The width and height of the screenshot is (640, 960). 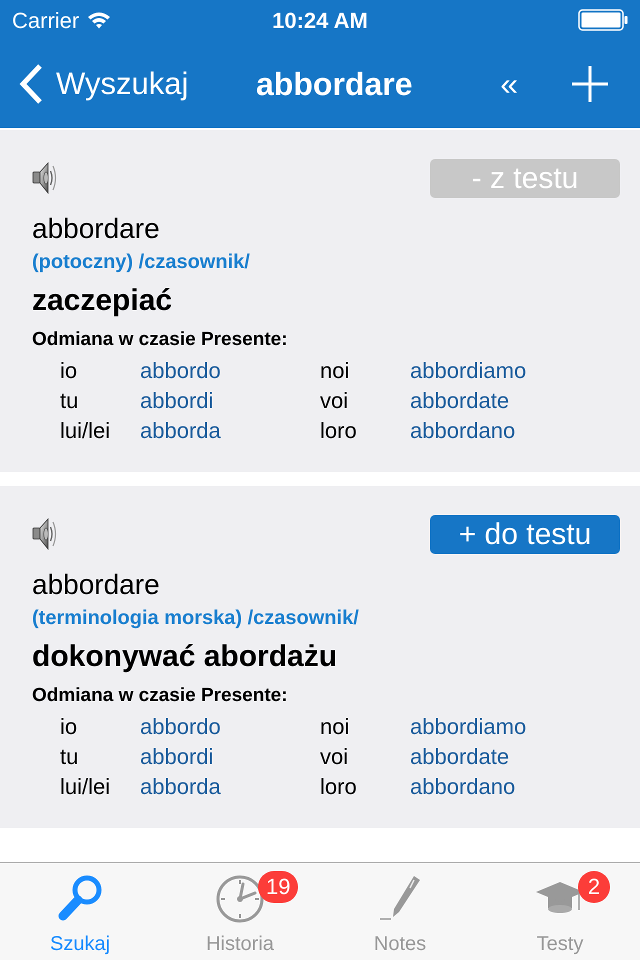 What do you see at coordinates (141, 262) in the screenshot?
I see `word-category: (potoczny) /czasownik/` at bounding box center [141, 262].